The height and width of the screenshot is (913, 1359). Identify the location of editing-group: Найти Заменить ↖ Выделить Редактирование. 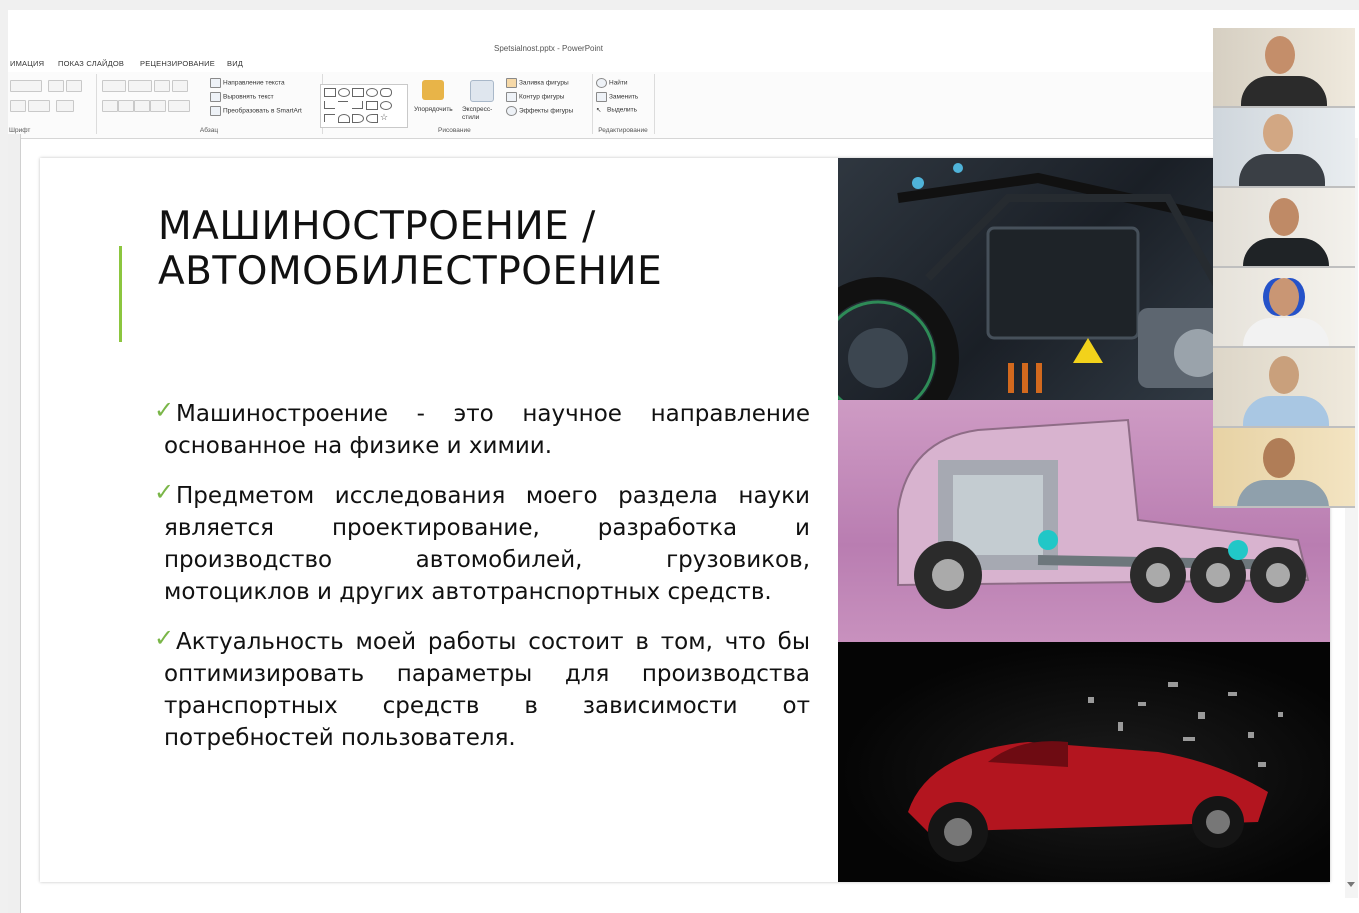
(623, 104).